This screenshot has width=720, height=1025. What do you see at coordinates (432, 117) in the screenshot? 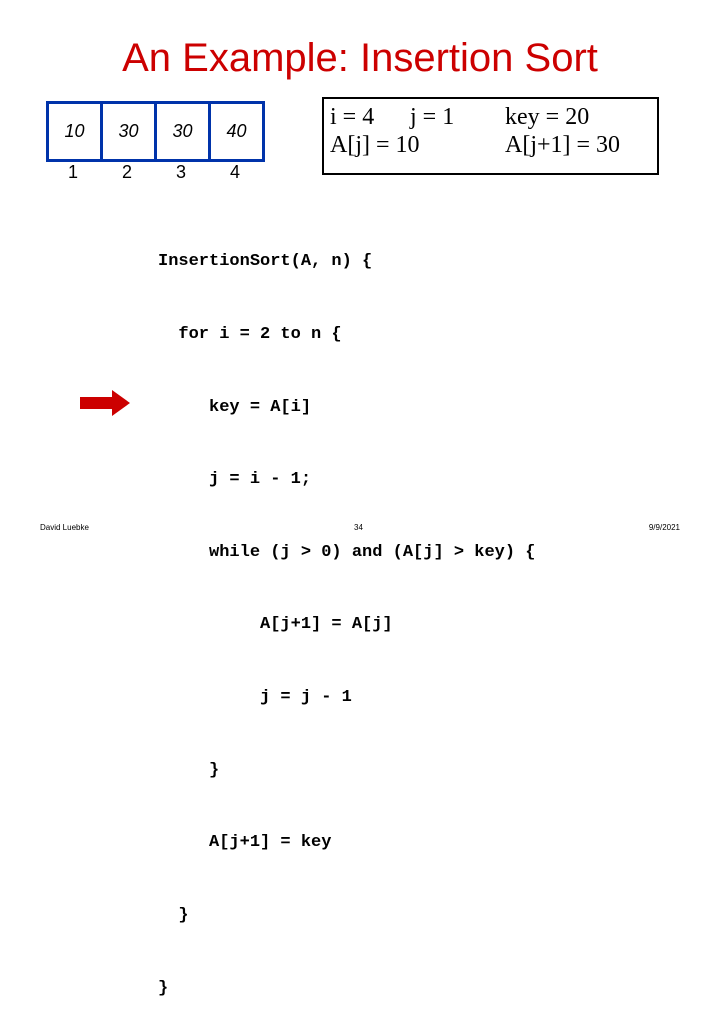
I see `var-j: j = 1` at bounding box center [432, 117].